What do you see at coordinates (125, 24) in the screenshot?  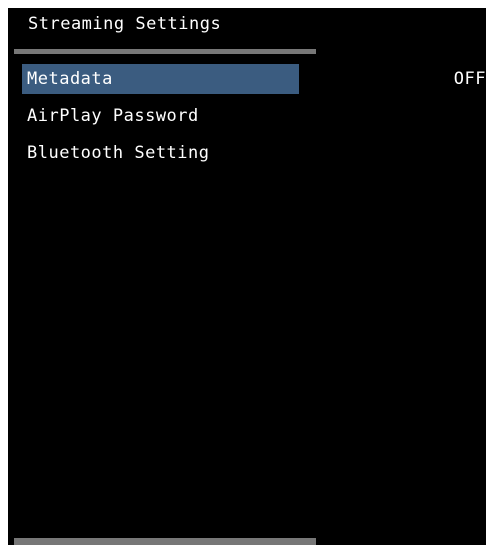 I see `page-title: Streaming Settings` at bounding box center [125, 24].